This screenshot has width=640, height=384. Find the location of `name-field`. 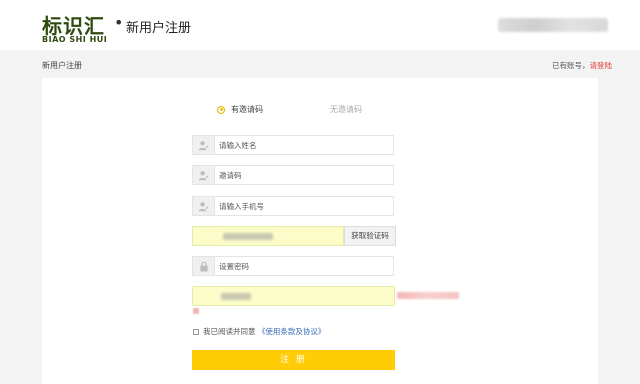

name-field is located at coordinates (293, 145).